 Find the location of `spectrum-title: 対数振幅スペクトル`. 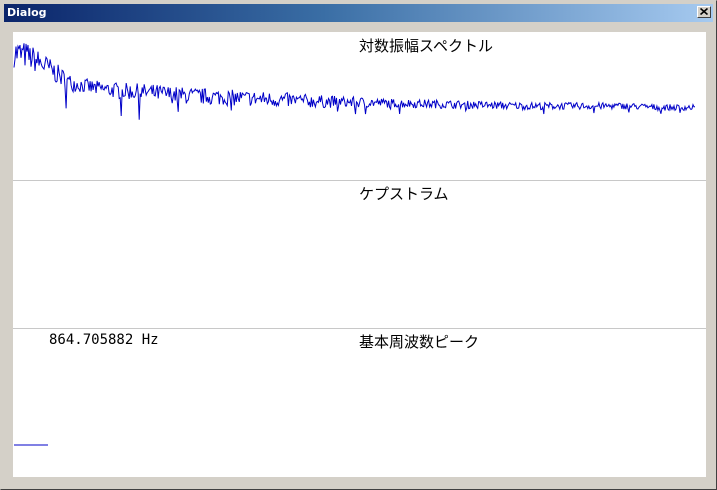

spectrum-title: 対数振幅スペクトル is located at coordinates (426, 46).